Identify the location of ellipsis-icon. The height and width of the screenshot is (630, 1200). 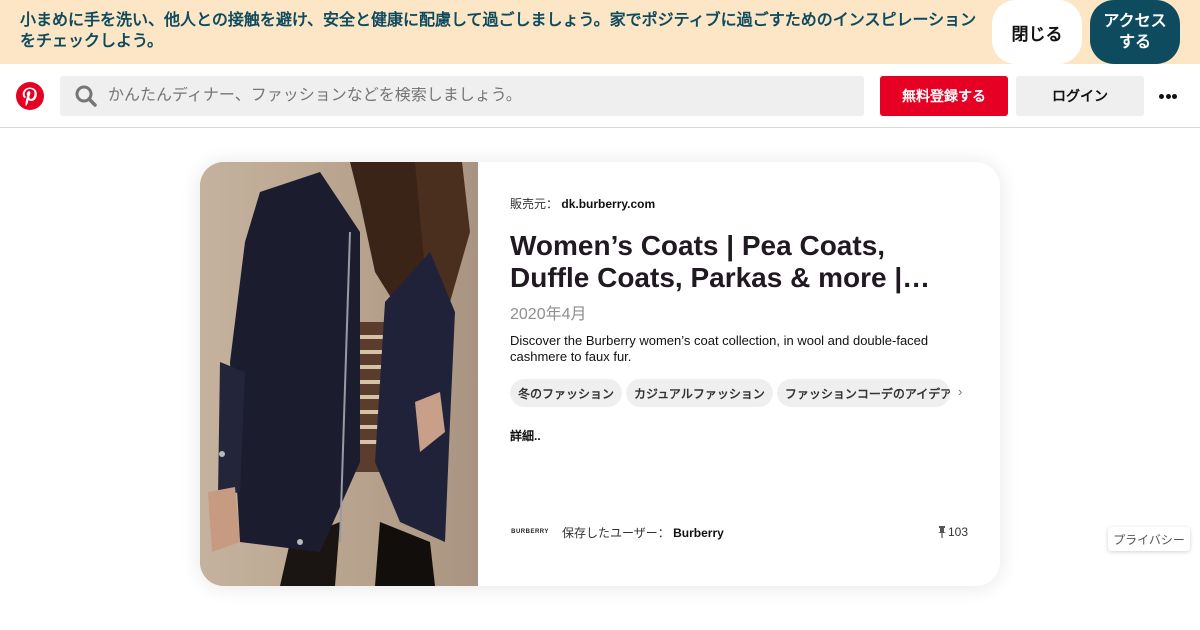
(1168, 96).